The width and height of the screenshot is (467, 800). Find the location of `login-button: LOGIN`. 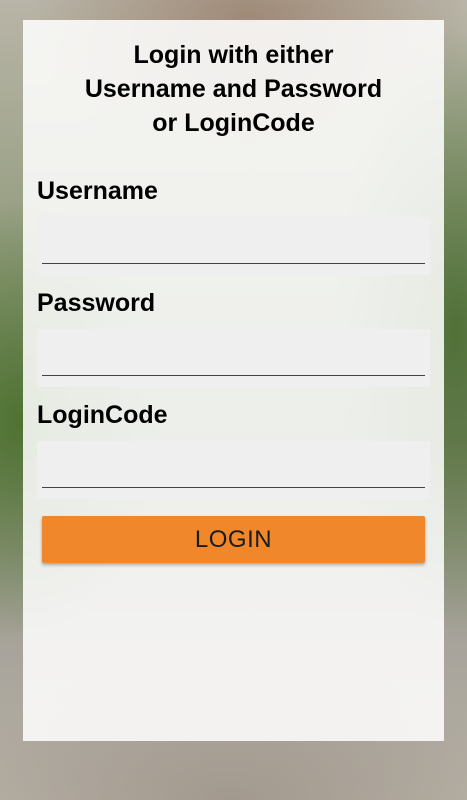

login-button: LOGIN is located at coordinates (233, 539).